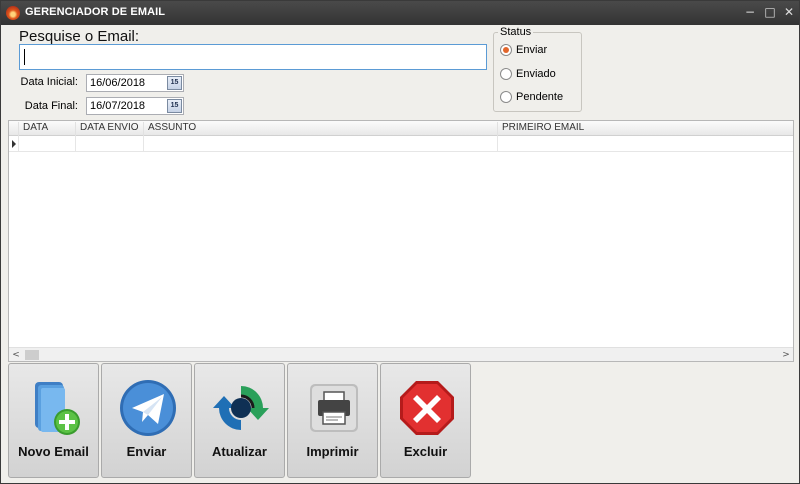  I want to click on new-email-icon, so click(57, 408).